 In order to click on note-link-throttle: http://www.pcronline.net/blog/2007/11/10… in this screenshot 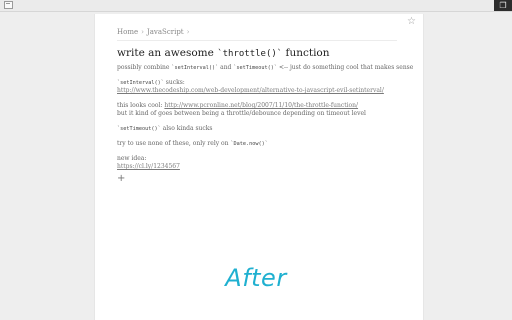, I will do `click(261, 105)`.